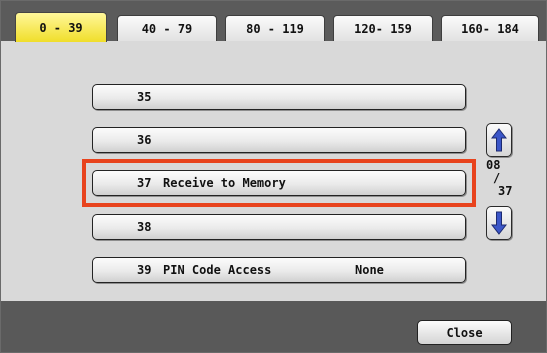  What do you see at coordinates (224, 183) in the screenshot?
I see `parameter-label: Receive to Memory` at bounding box center [224, 183].